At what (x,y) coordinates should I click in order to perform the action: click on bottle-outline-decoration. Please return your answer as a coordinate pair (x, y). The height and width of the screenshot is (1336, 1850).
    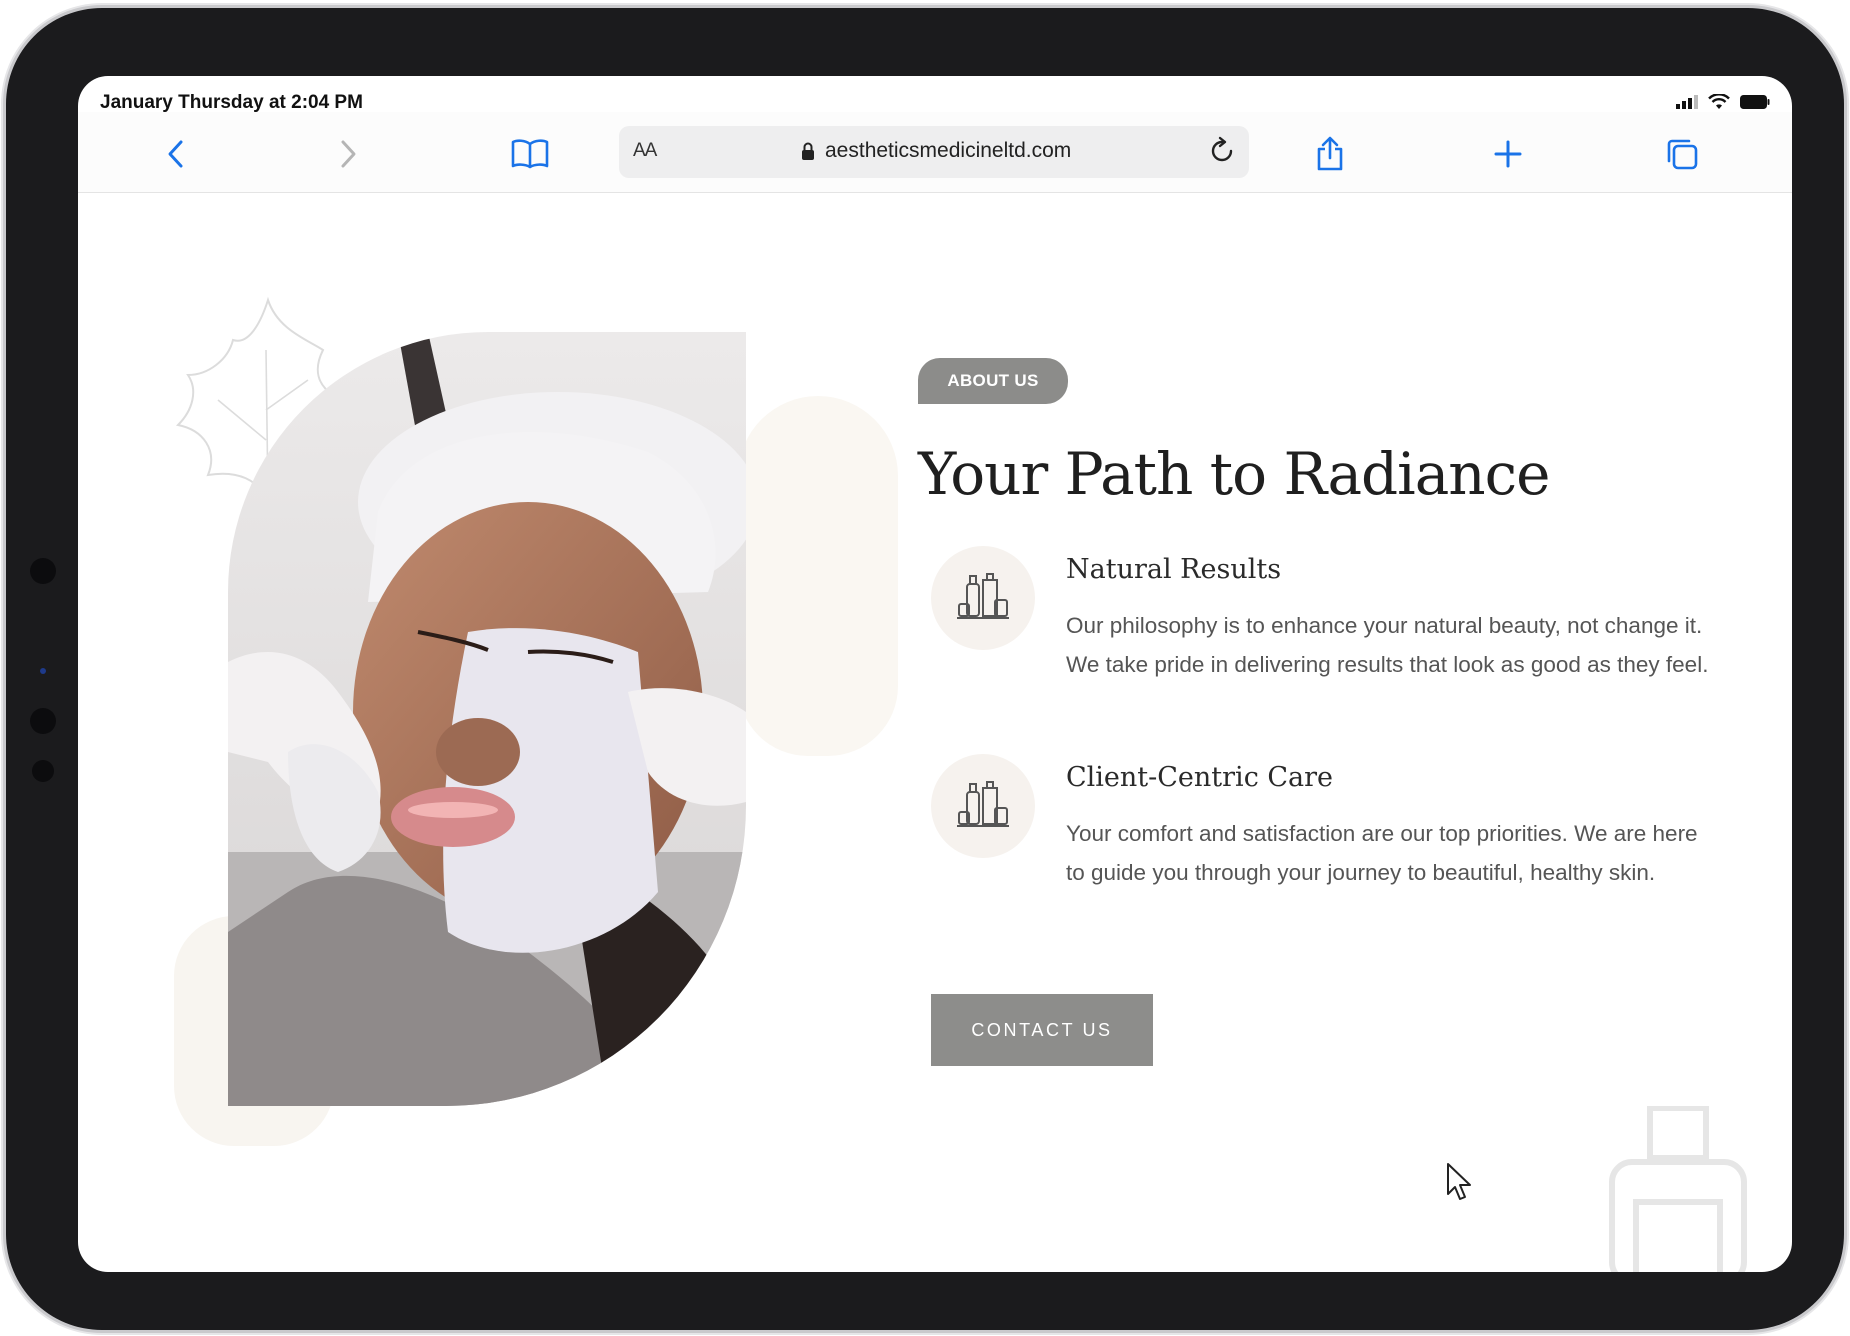
    Looking at the image, I should click on (1678, 1189).